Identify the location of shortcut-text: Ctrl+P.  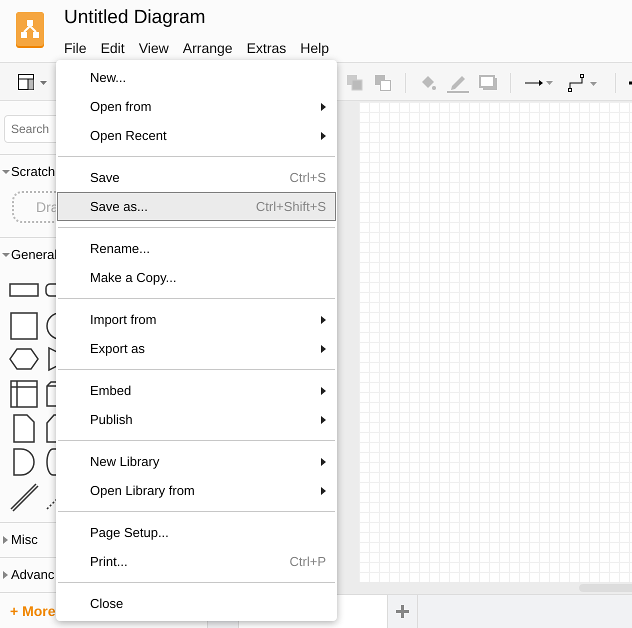
(308, 561).